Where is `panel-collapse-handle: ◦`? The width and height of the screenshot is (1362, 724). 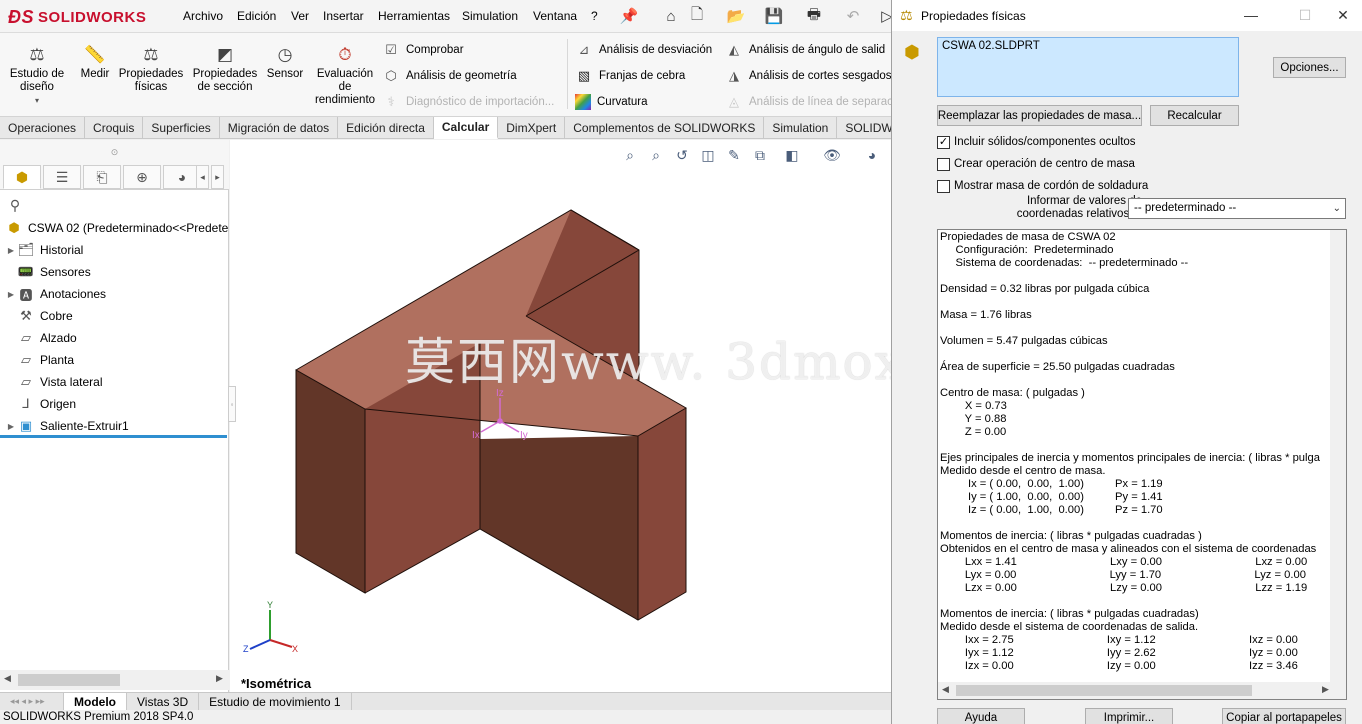 panel-collapse-handle: ◦ is located at coordinates (232, 404).